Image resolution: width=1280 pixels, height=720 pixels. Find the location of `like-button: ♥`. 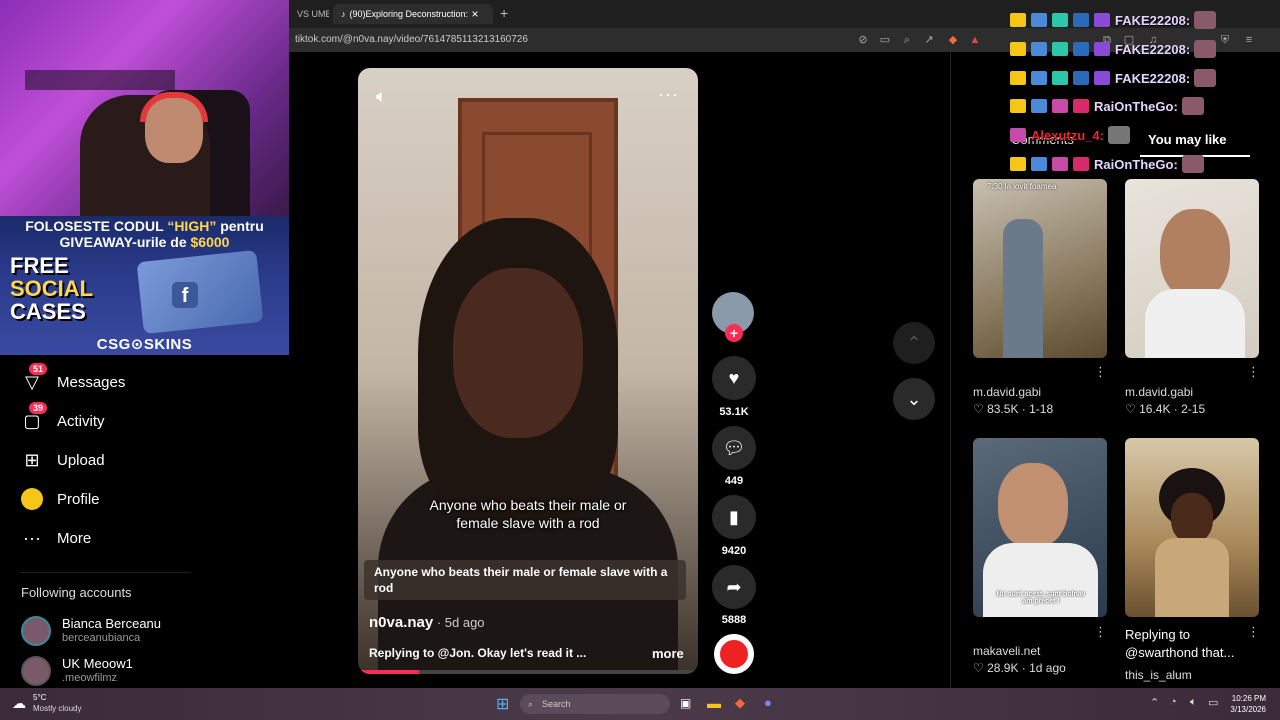

like-button: ♥ is located at coordinates (734, 378).